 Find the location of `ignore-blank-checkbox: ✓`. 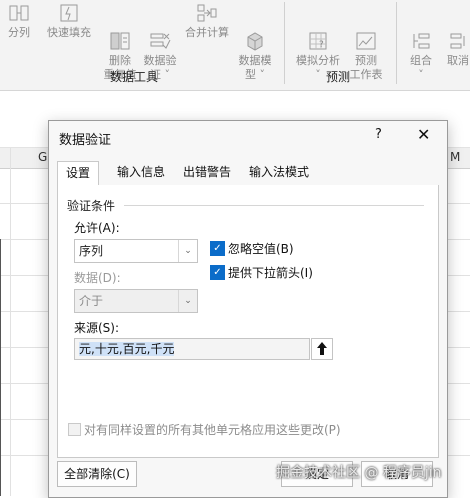

ignore-blank-checkbox: ✓ is located at coordinates (217, 248).